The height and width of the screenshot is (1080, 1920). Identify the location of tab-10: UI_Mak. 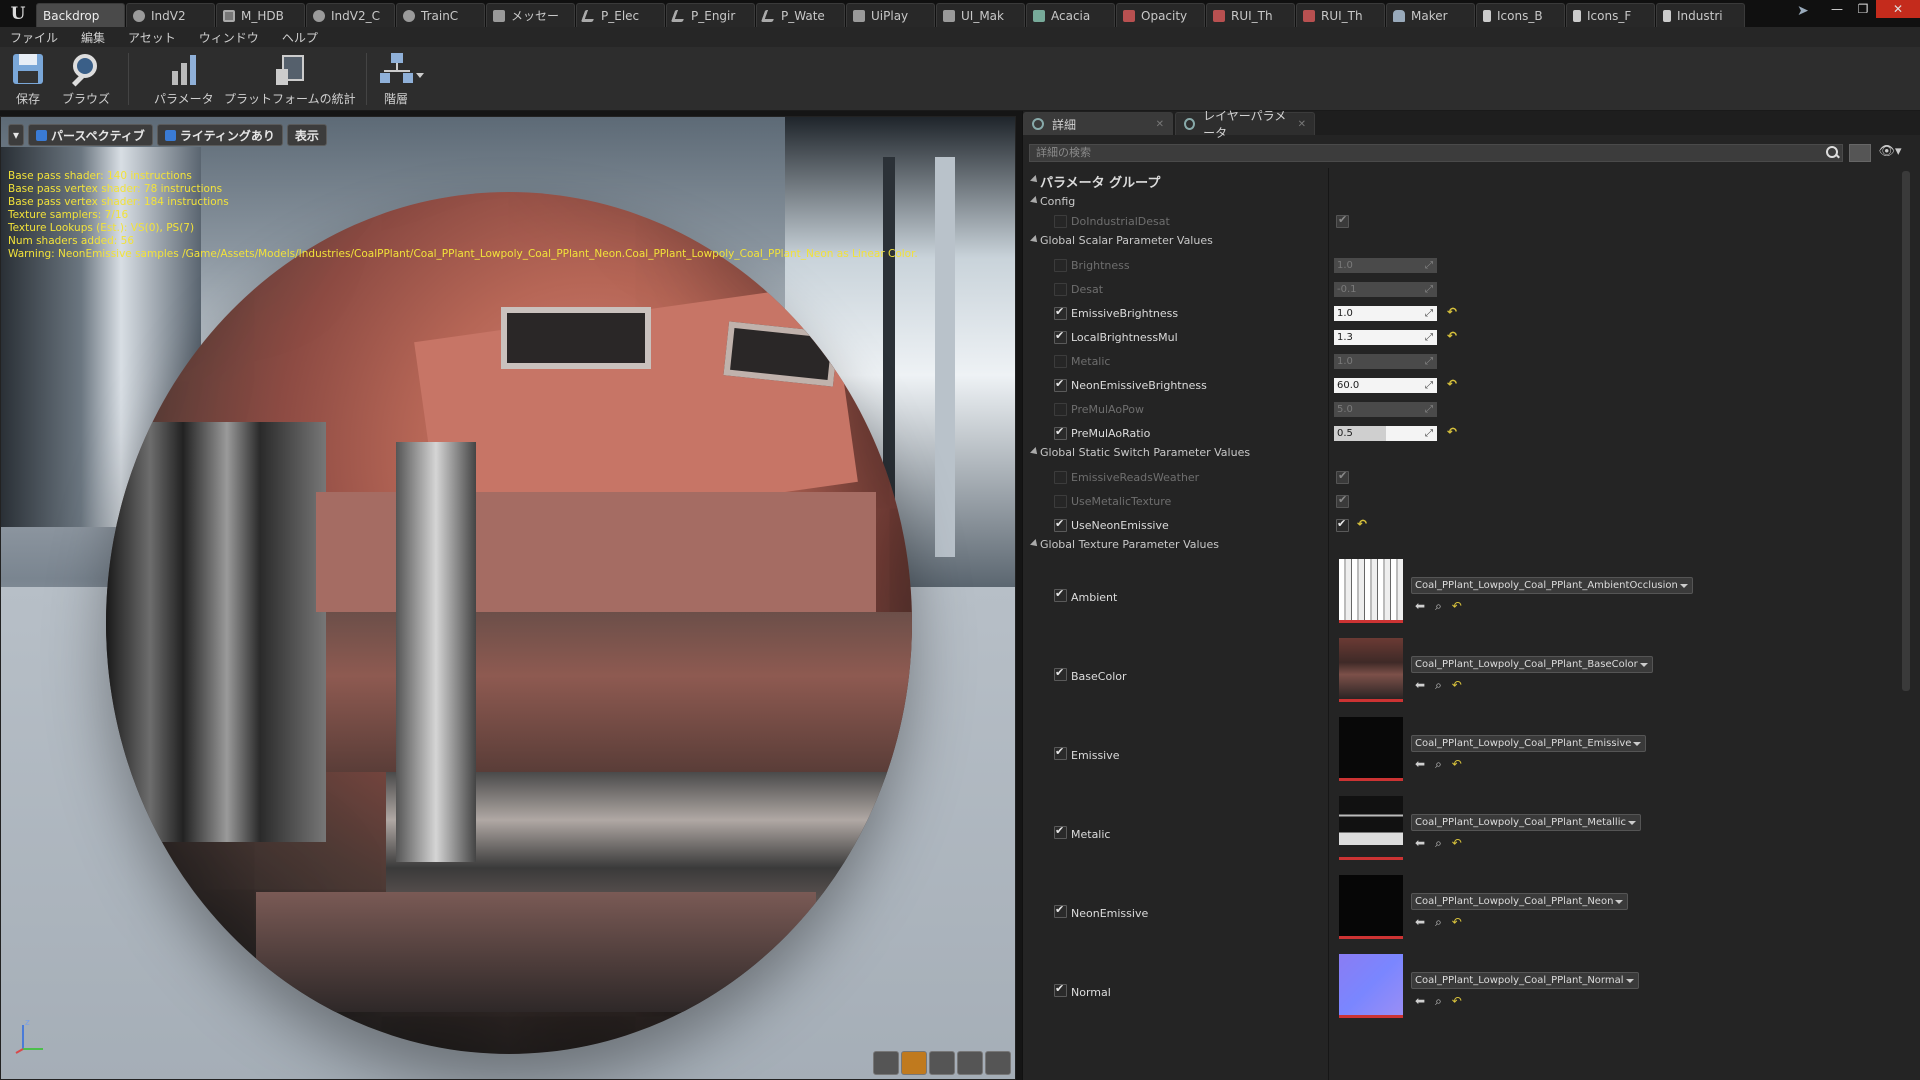
(980, 15).